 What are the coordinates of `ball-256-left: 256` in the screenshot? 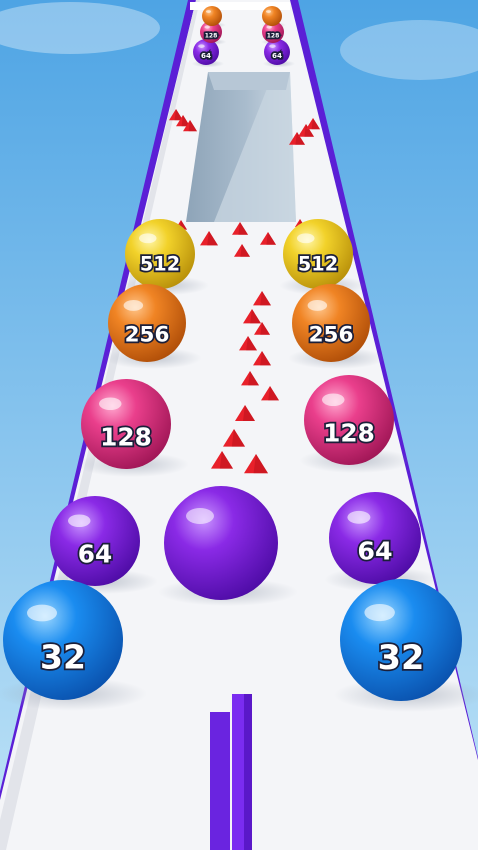 It's located at (147, 323).